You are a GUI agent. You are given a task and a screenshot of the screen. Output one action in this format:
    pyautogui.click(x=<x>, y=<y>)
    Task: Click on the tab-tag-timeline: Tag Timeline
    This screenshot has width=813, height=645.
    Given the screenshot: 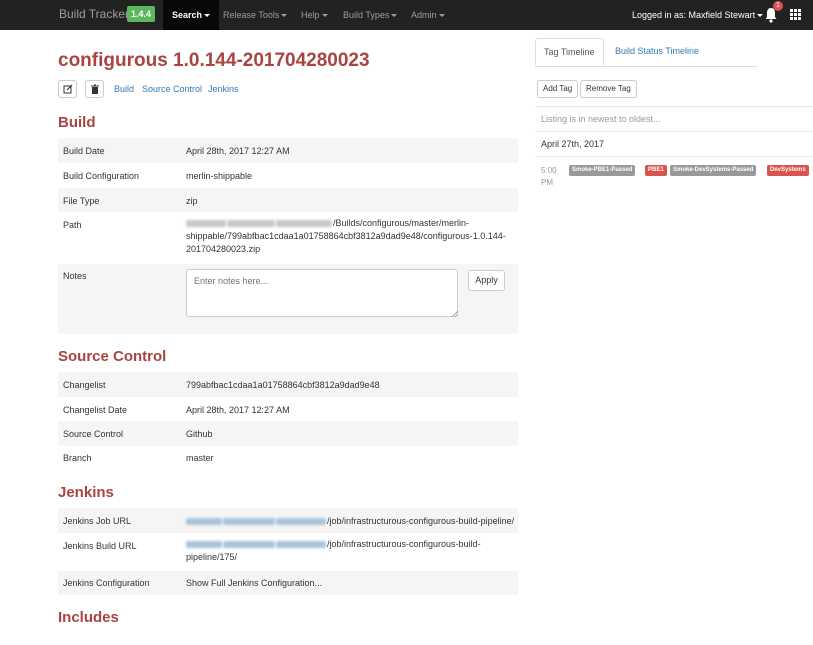 What is the action you would take?
    pyautogui.click(x=569, y=52)
    